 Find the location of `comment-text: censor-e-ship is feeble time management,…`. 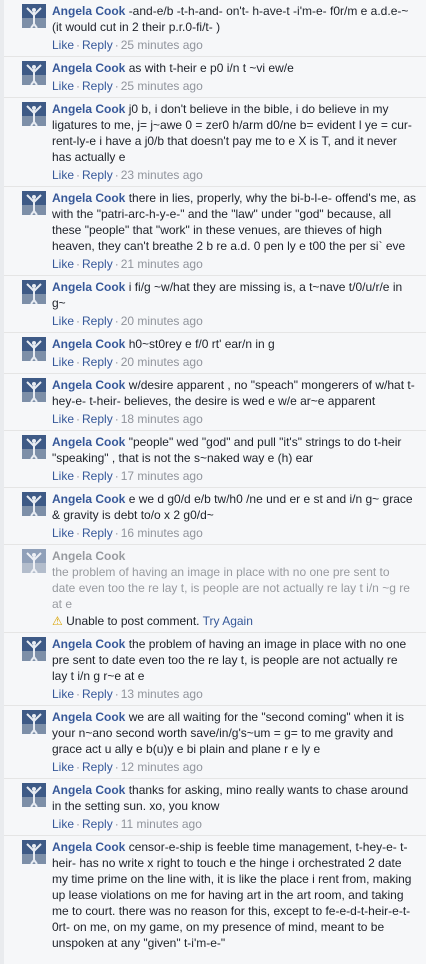

comment-text: censor-e-ship is feeble time management,… is located at coordinates (232, 895).